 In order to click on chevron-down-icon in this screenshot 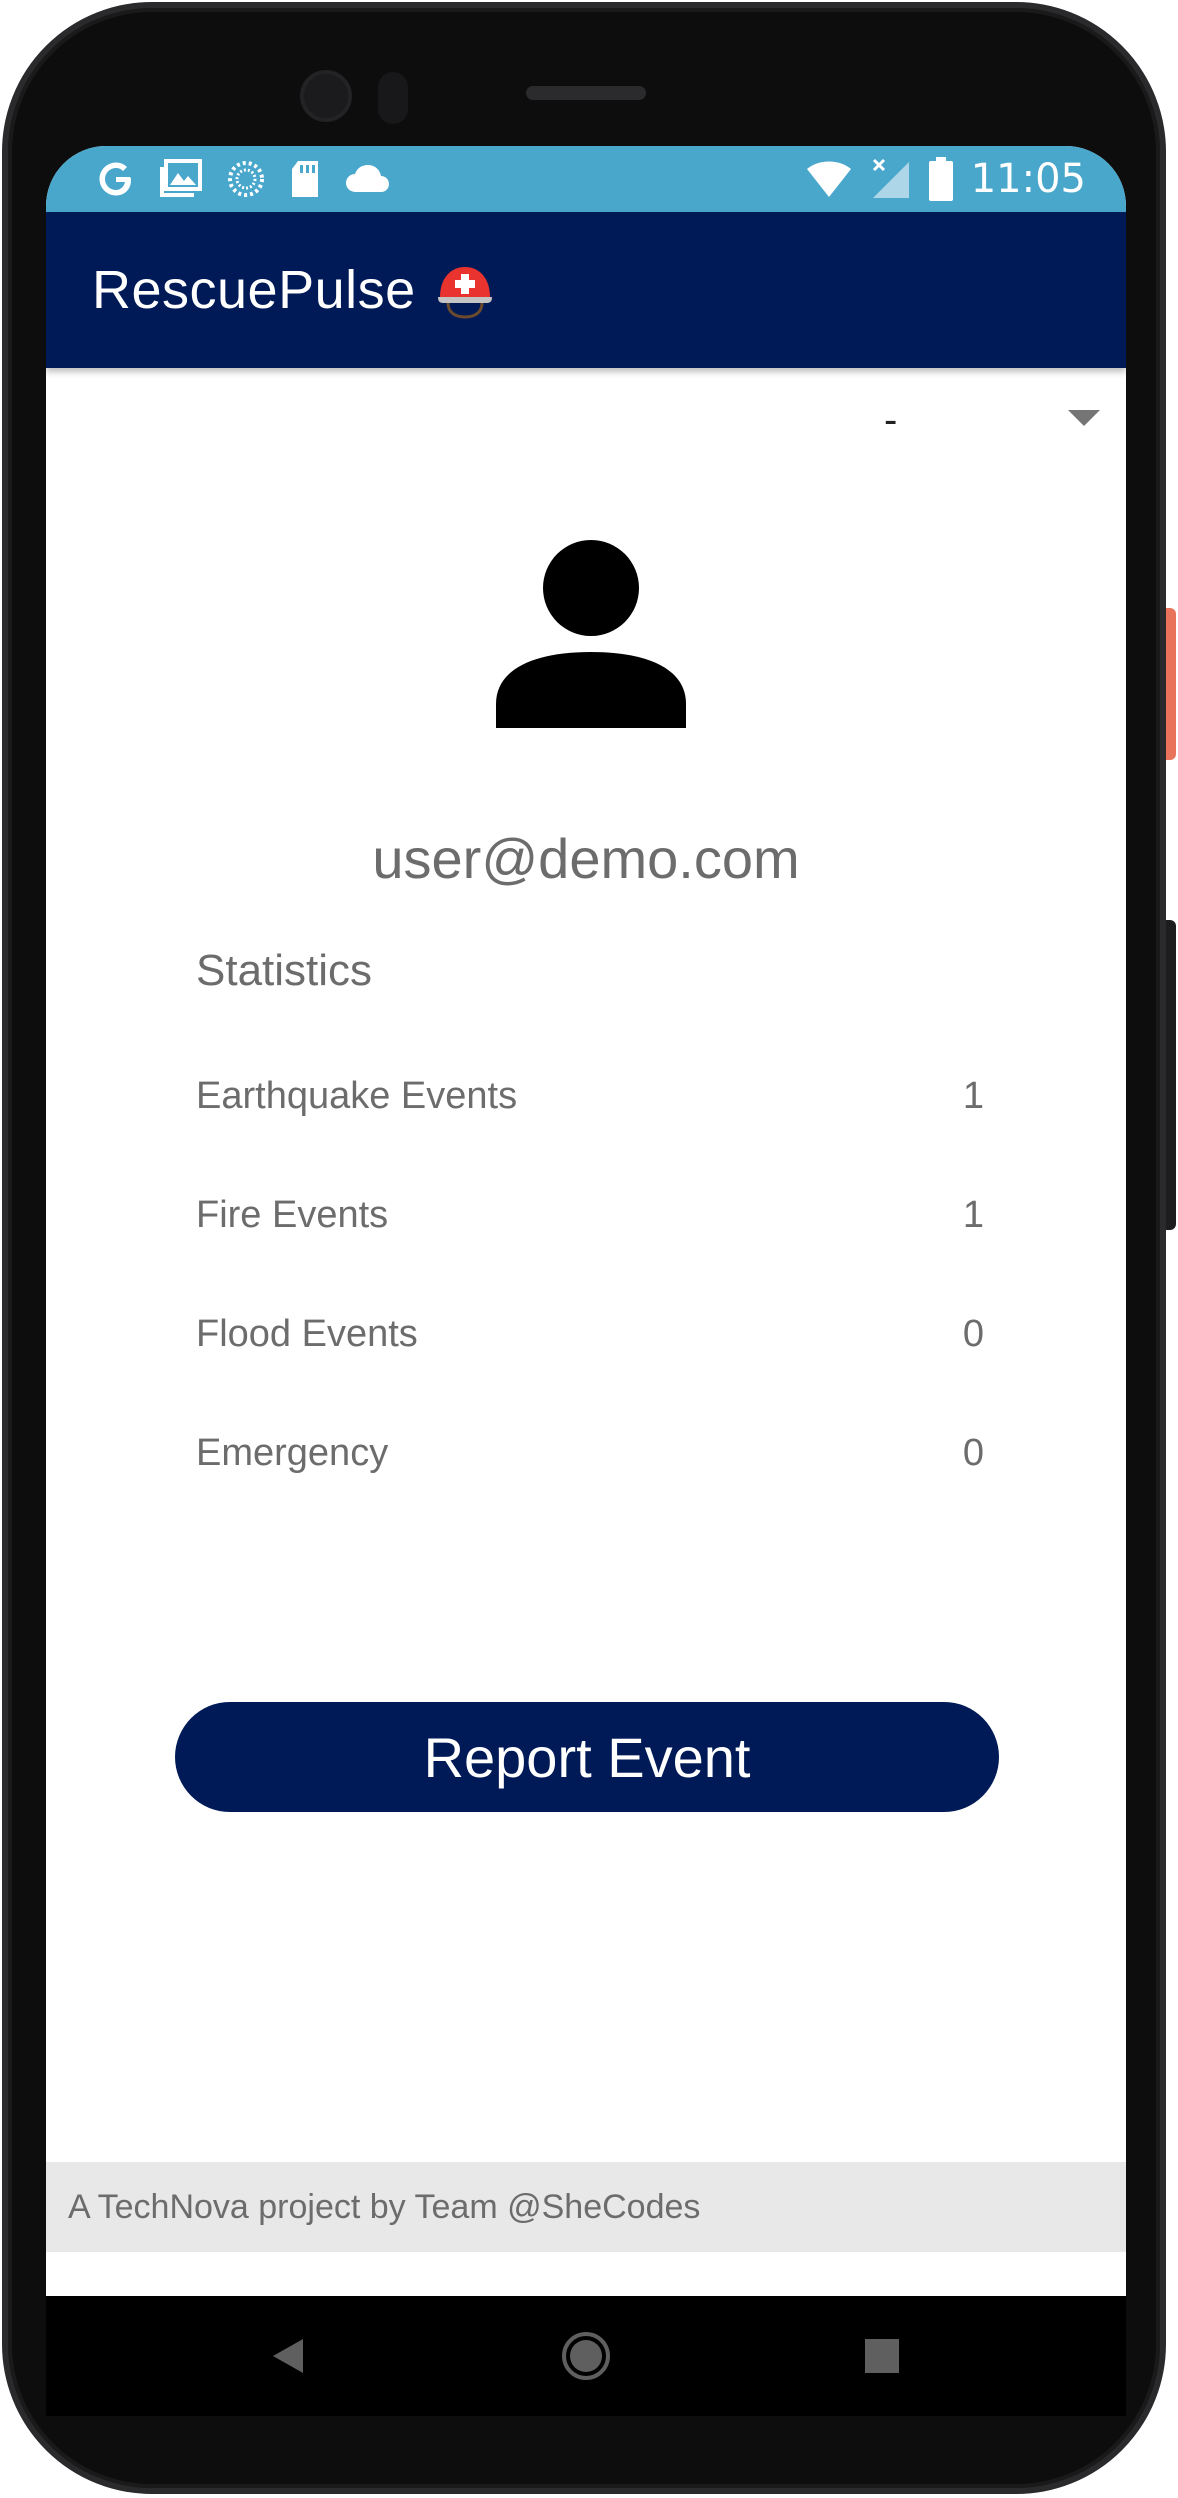, I will do `click(1084, 418)`.